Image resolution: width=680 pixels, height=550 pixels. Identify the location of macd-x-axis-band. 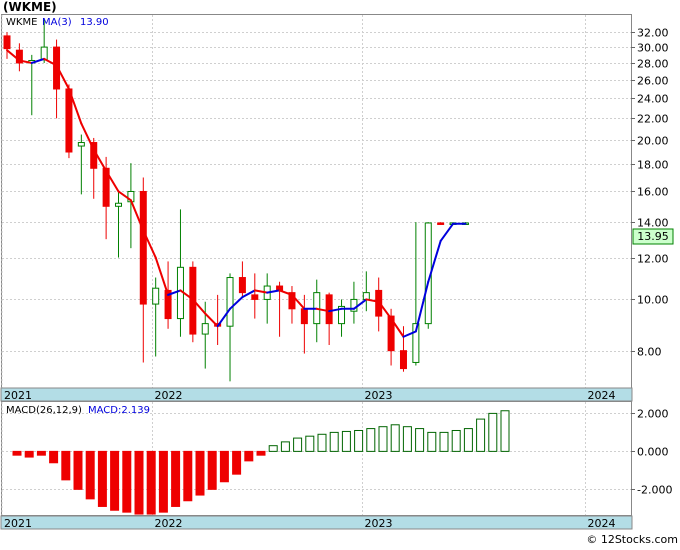
(316, 522).